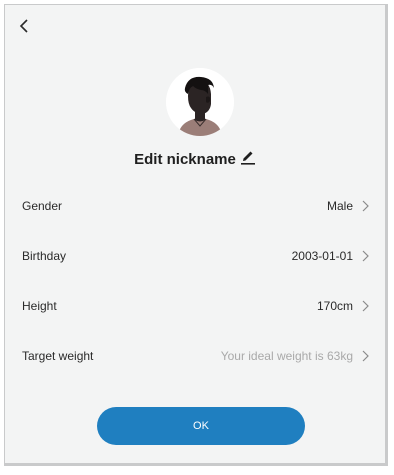  Describe the element at coordinates (44, 256) in the screenshot. I see `birthday-label: Birthday` at that location.